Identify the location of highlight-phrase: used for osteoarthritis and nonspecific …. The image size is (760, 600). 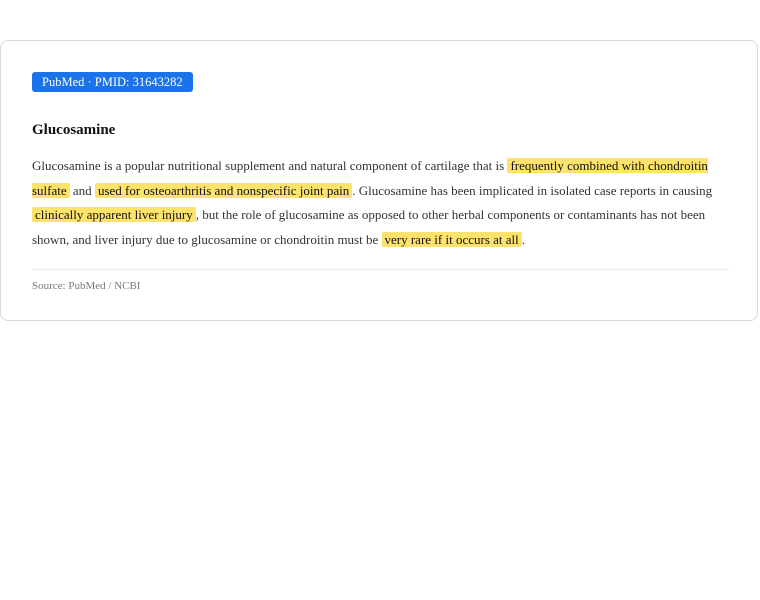
(223, 190).